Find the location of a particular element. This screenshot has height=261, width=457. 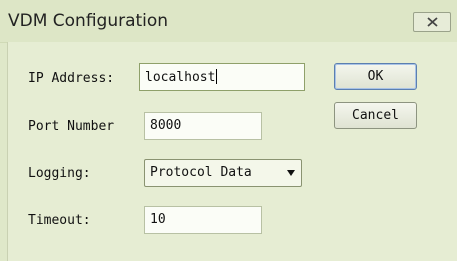

timeout-label: Timeout: is located at coordinates (59, 220).